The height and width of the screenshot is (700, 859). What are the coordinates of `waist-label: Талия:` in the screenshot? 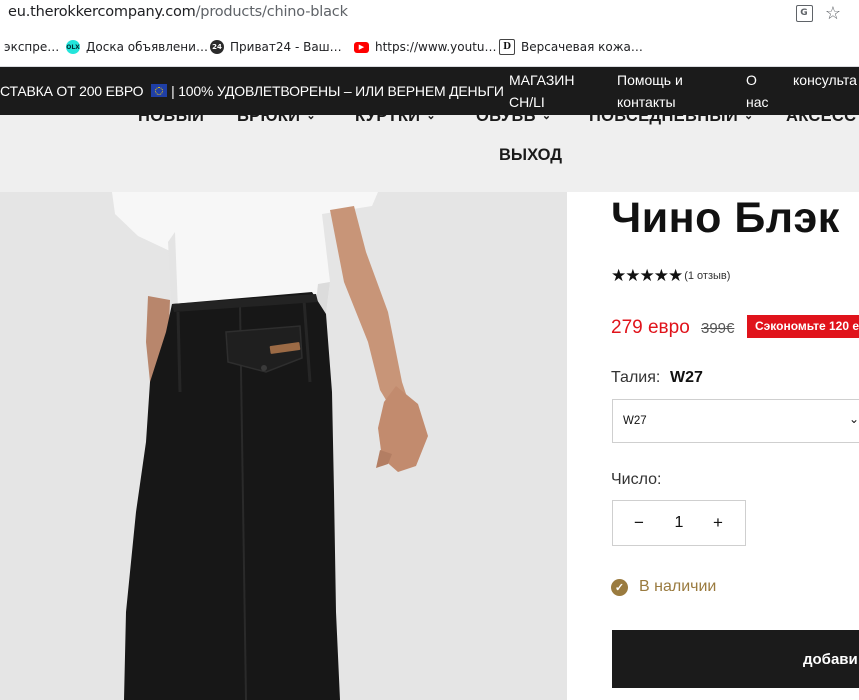 It's located at (636, 377).